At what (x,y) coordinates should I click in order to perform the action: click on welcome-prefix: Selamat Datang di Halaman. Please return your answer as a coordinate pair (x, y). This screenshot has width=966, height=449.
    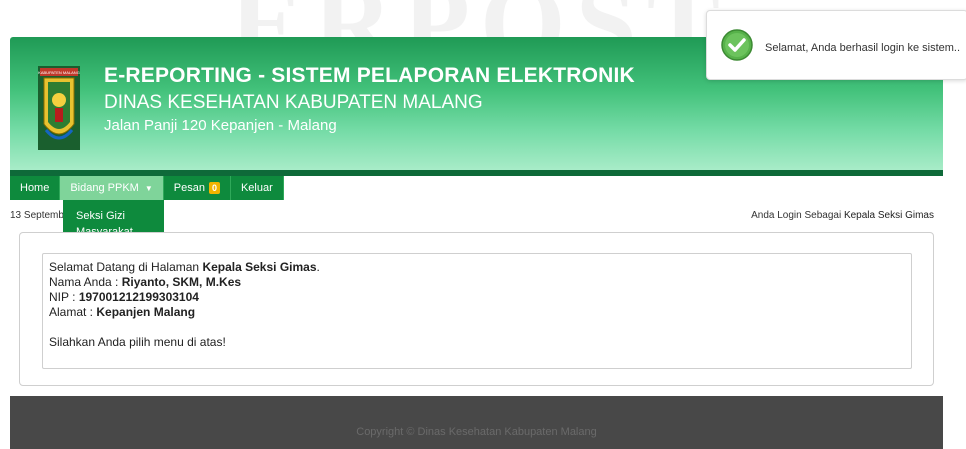
    Looking at the image, I should click on (124, 267).